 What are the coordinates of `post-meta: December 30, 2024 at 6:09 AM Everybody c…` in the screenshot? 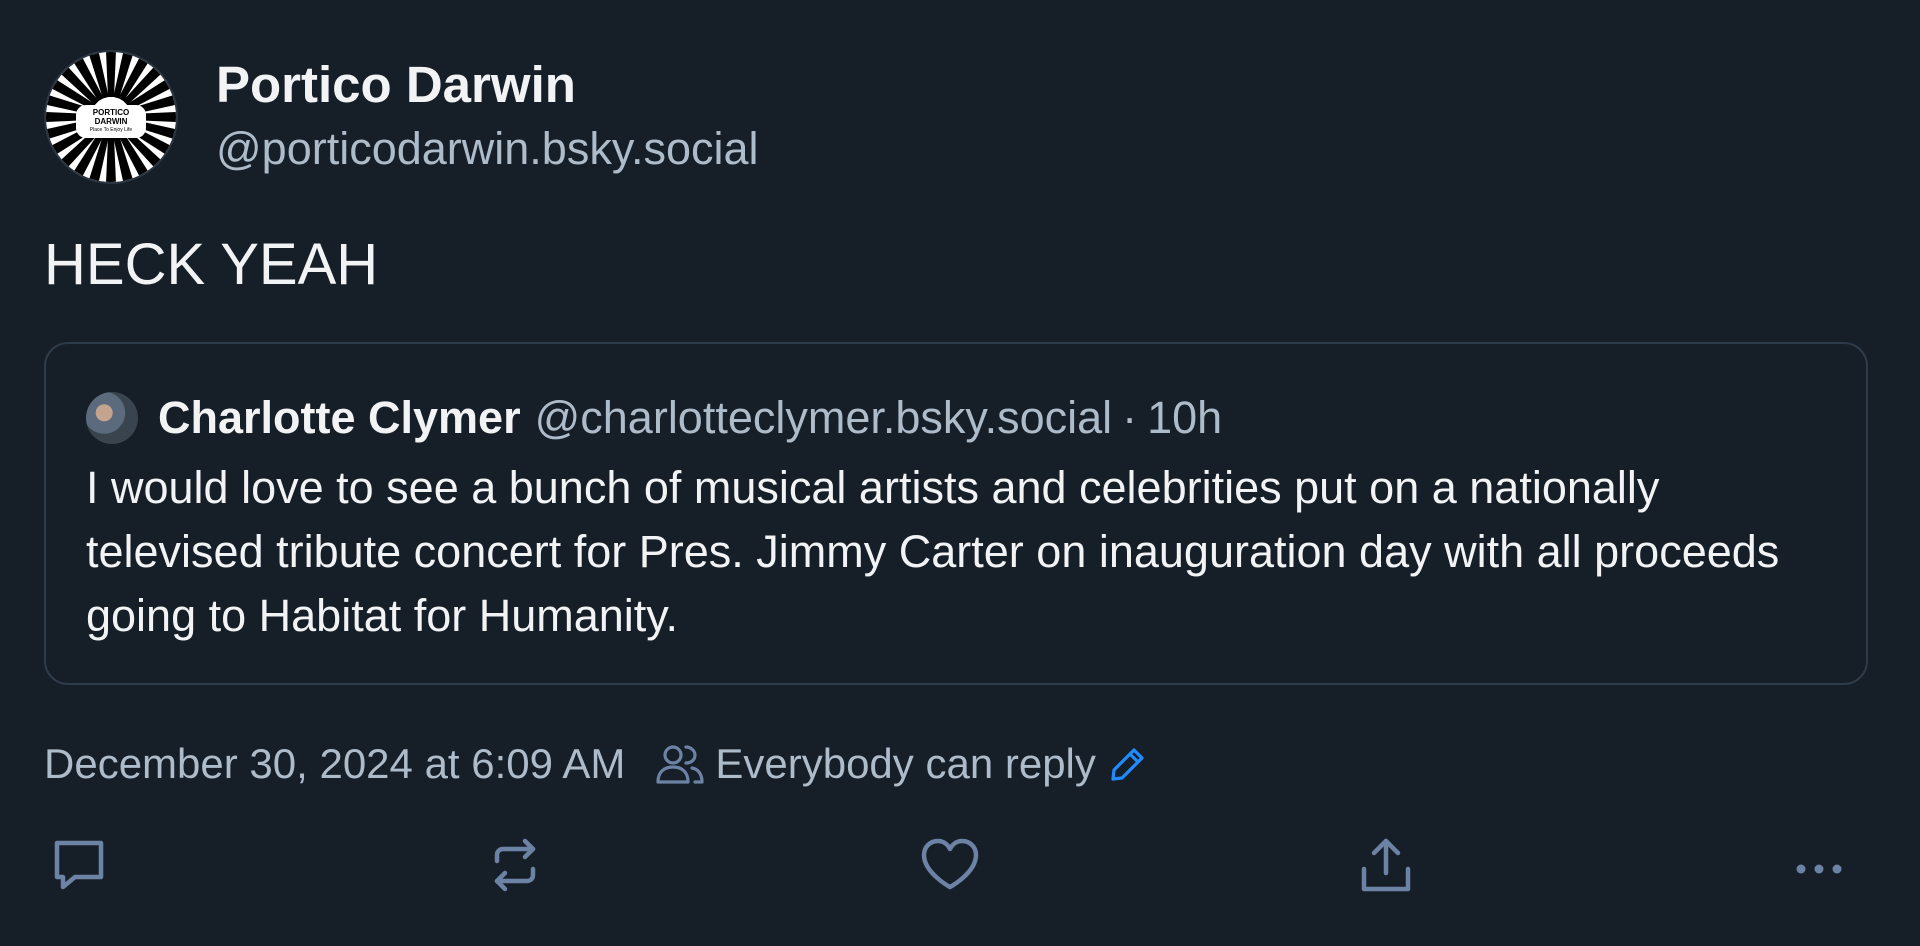 It's located at (596, 764).